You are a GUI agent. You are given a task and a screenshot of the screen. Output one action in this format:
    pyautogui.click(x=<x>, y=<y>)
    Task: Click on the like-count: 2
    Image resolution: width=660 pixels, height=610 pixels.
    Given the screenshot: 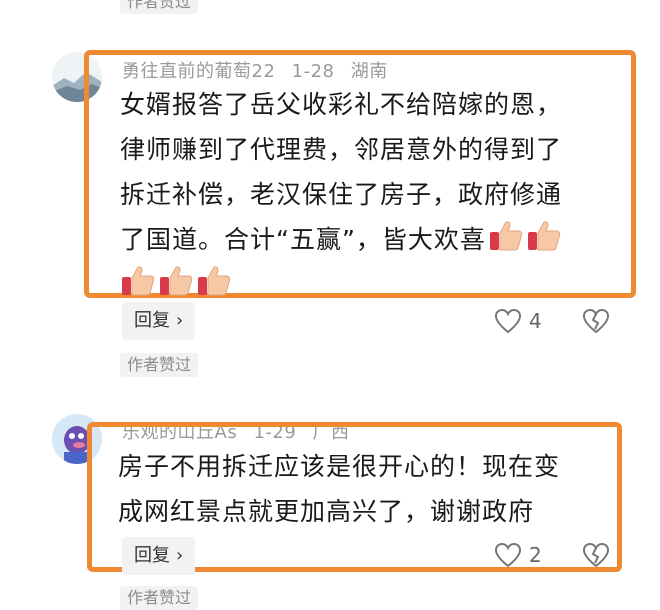 What is the action you would take?
    pyautogui.click(x=535, y=555)
    